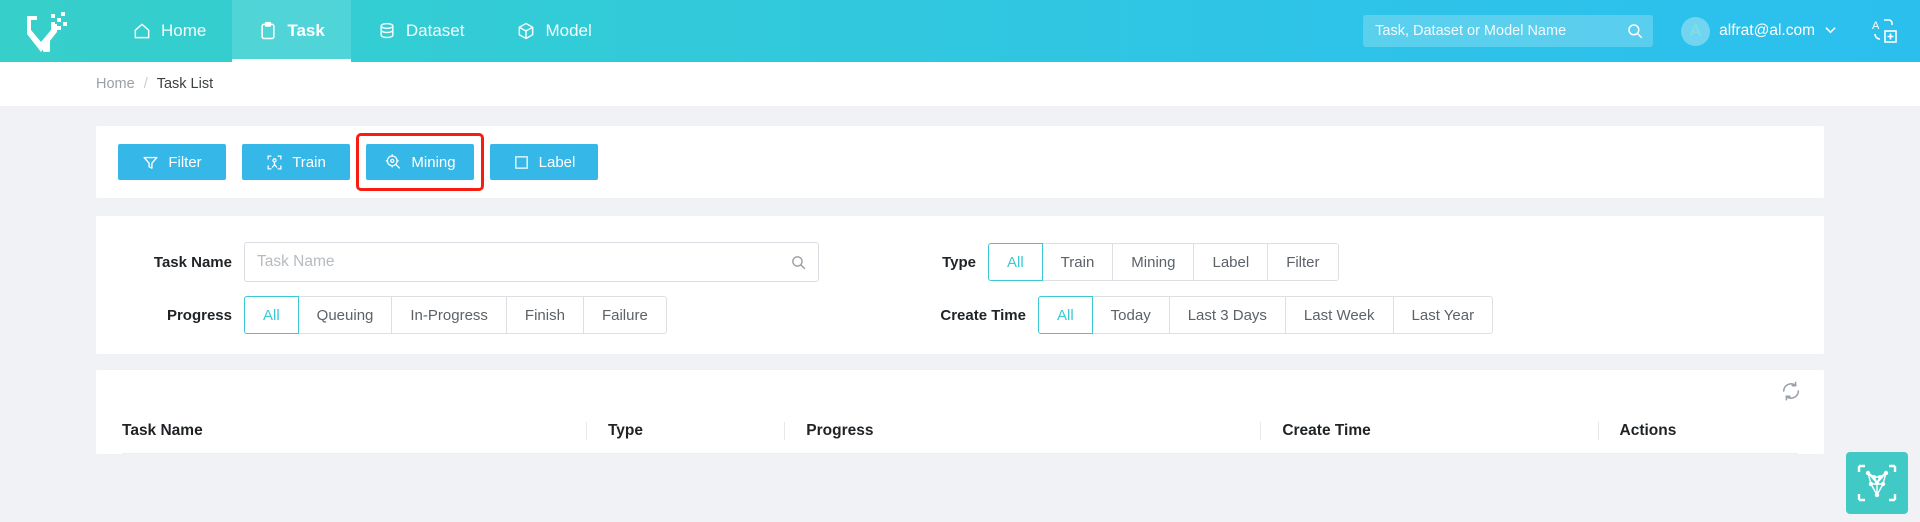 The width and height of the screenshot is (1920, 522). I want to click on type-option-mining: Mining, so click(1154, 262).